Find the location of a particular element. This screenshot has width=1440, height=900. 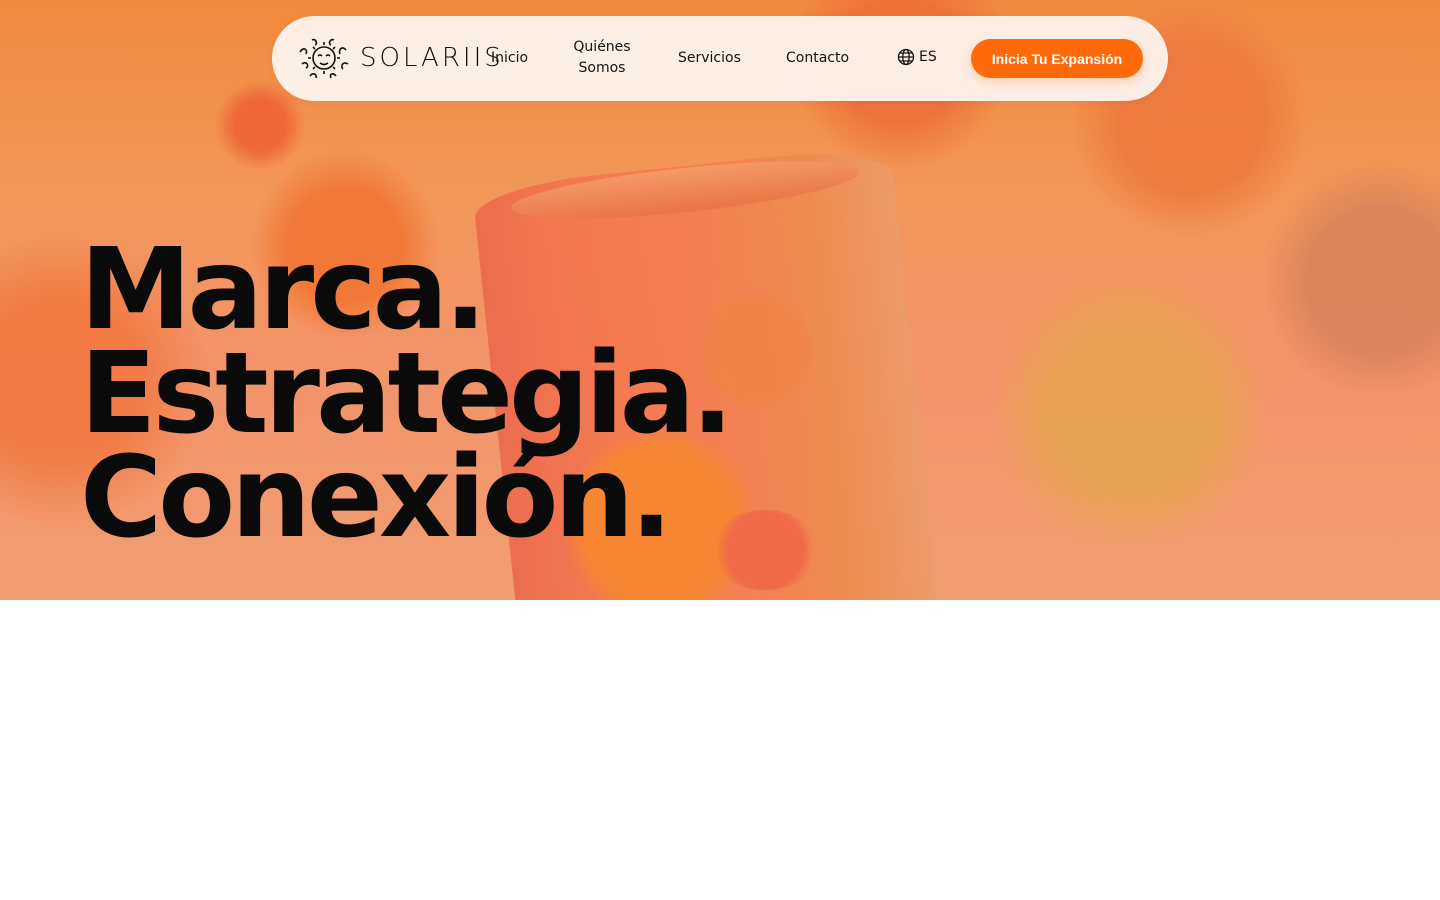

sun-face-logo-icon is located at coordinates (324, 58).